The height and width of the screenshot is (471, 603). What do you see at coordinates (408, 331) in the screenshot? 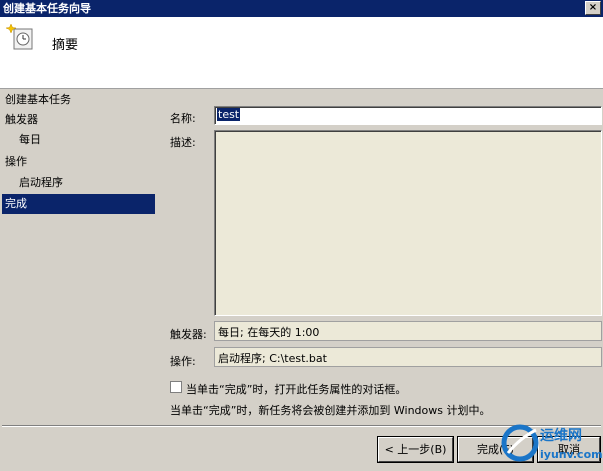
I see `trigger-summary: 每日; 在每天的 1:00` at bounding box center [408, 331].